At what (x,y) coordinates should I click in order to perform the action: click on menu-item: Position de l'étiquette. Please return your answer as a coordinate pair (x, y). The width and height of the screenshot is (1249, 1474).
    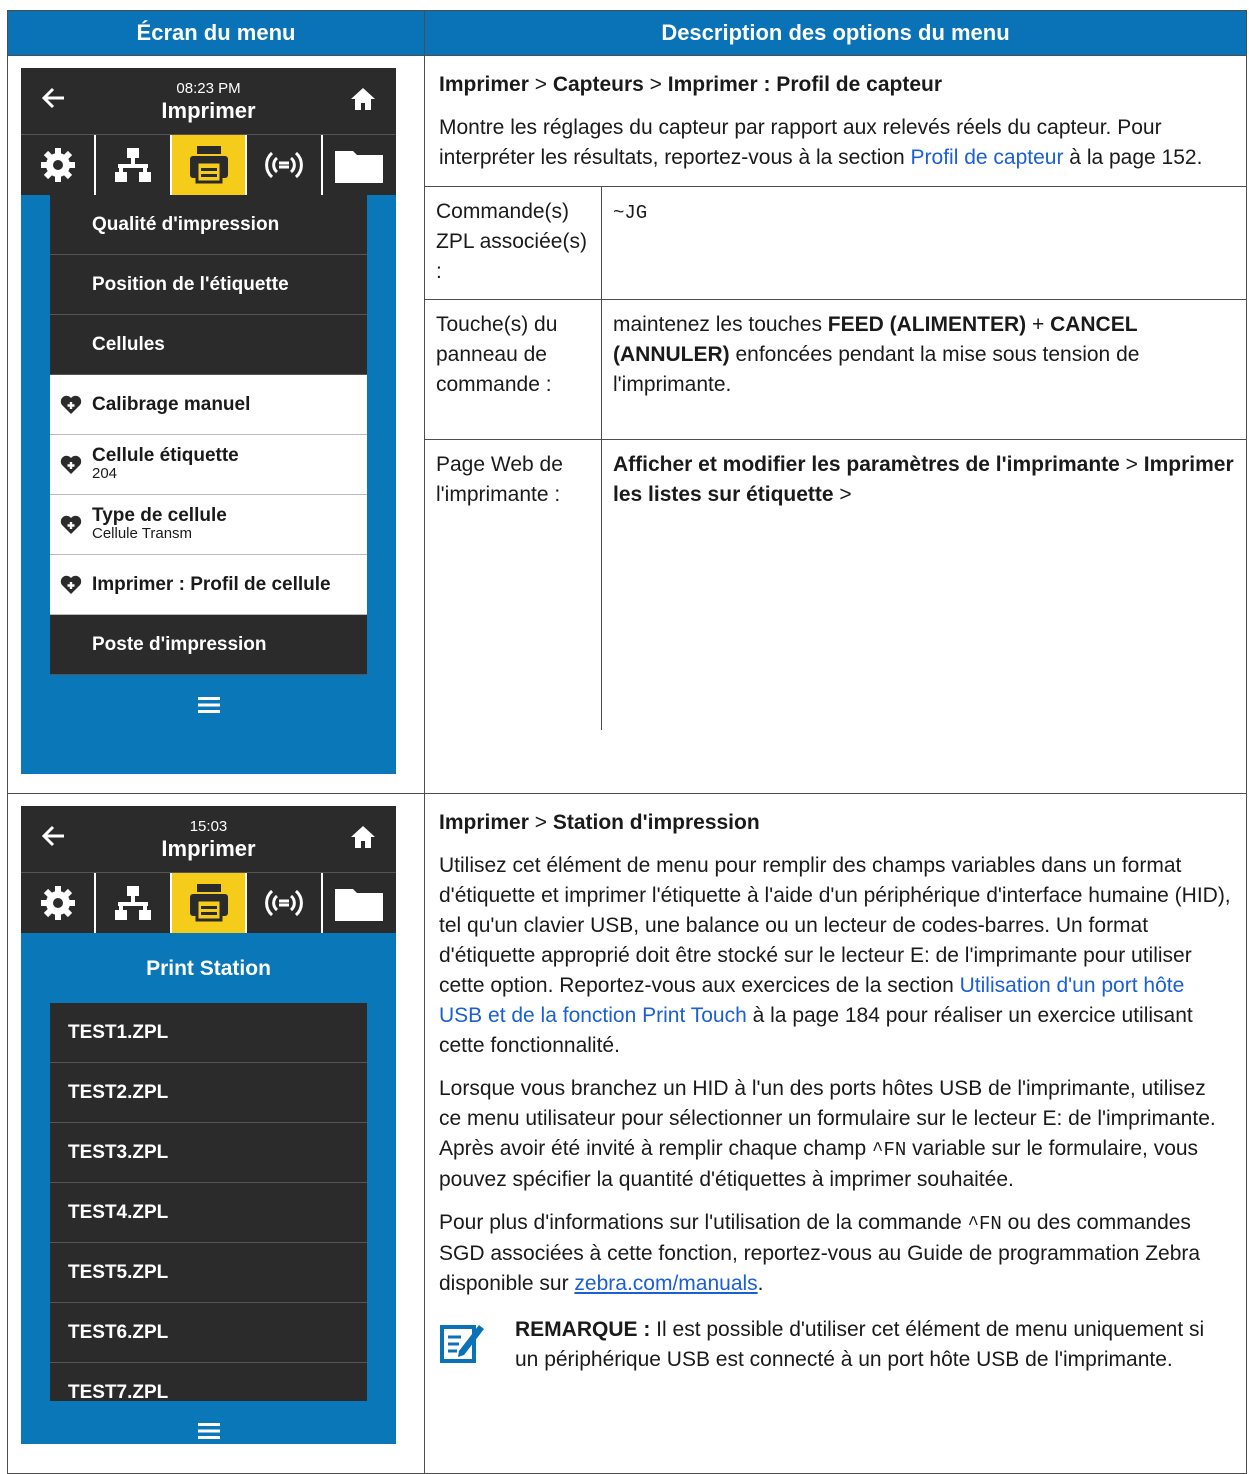
    Looking at the image, I should click on (208, 285).